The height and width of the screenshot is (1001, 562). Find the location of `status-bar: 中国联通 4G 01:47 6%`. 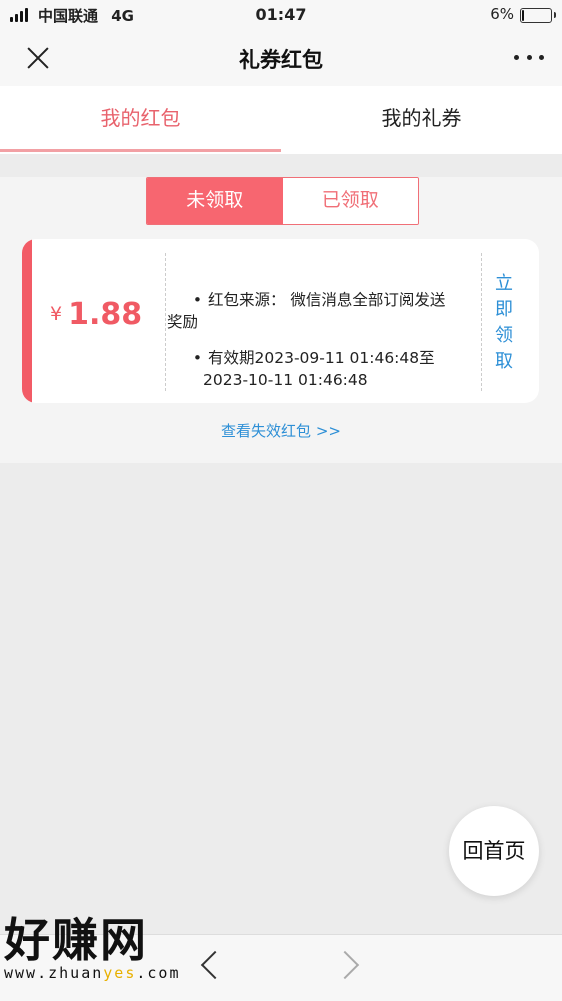

status-bar: 中国联通 4G 01:47 6% is located at coordinates (281, 15).